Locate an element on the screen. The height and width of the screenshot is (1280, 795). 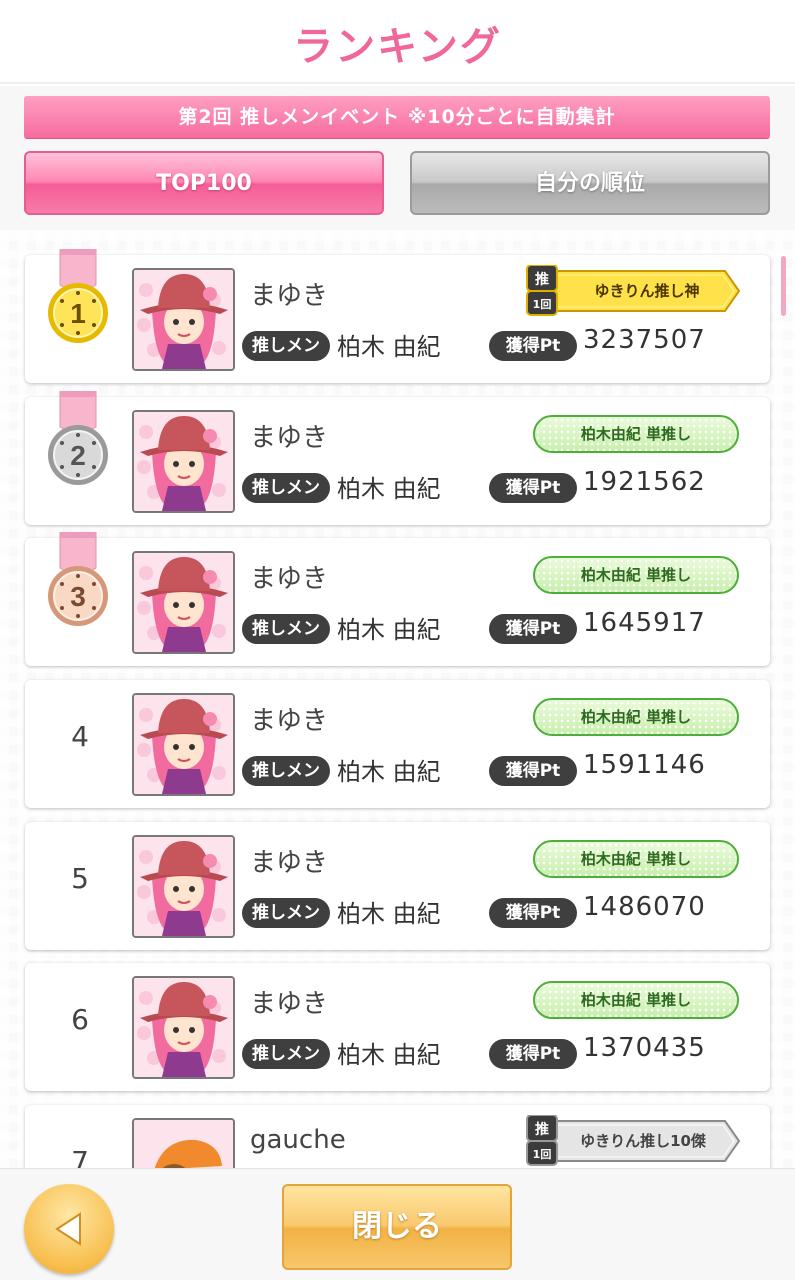
triangle-left-icon is located at coordinates (68, 1229).